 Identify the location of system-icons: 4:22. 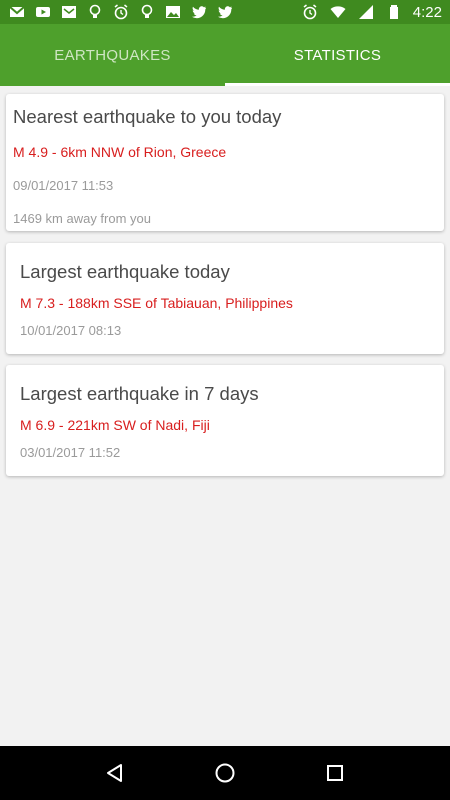
(371, 12).